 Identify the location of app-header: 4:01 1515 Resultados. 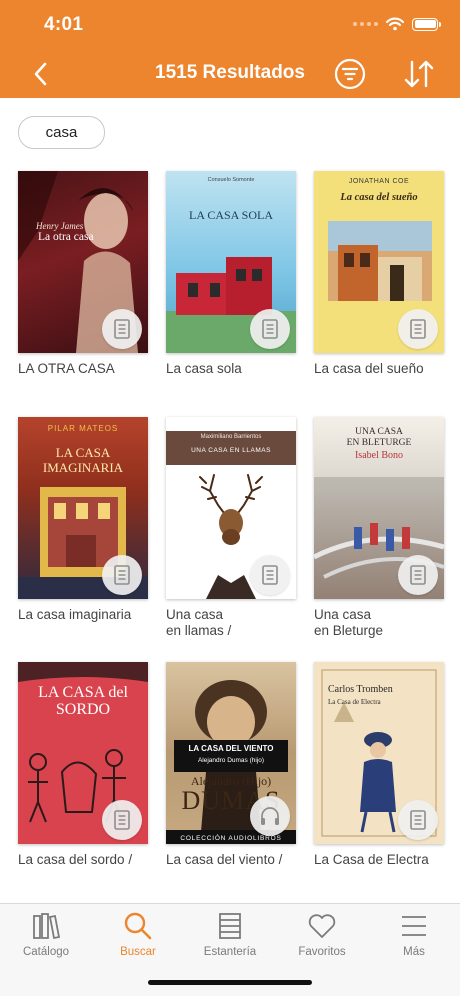
(230, 49).